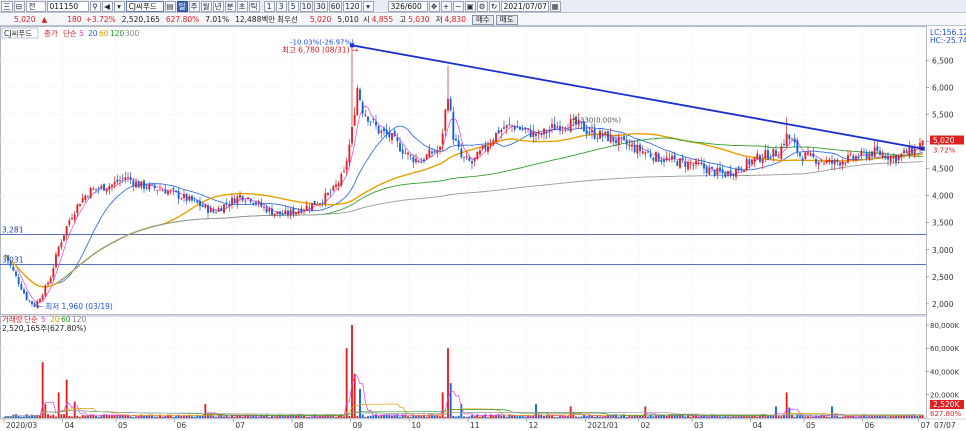 The image size is (966, 431). Describe the element at coordinates (107, 6) in the screenshot. I see `speaker-icon: ◀` at that location.